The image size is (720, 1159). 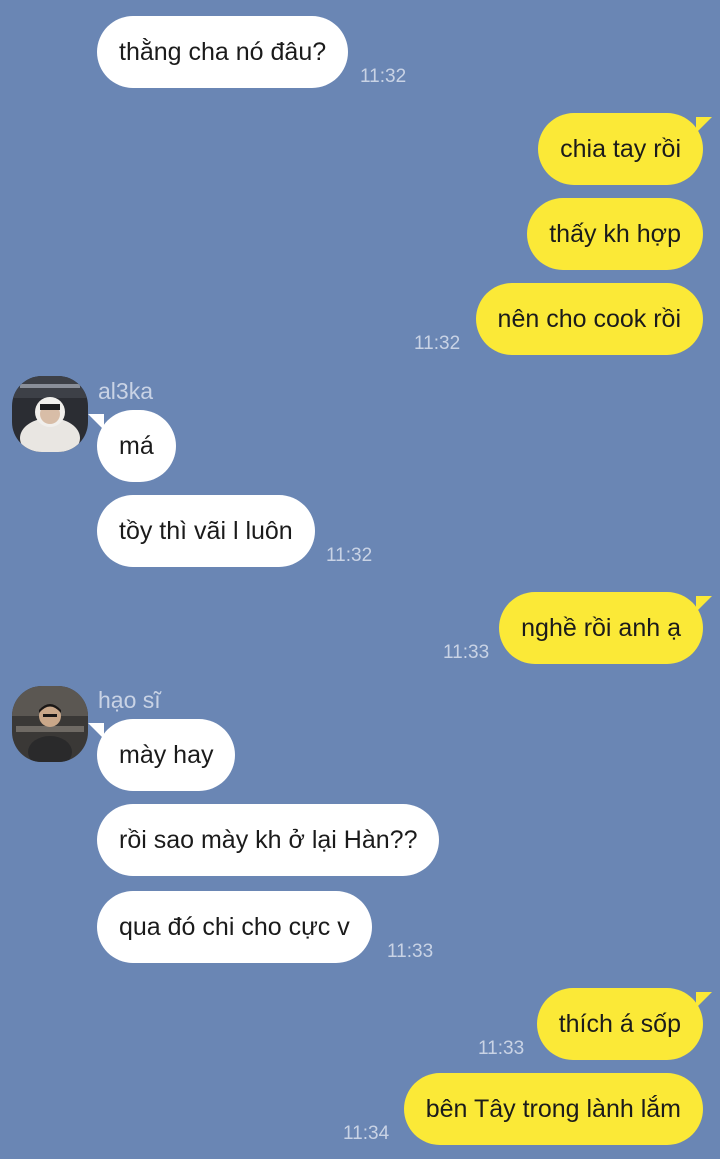 What do you see at coordinates (624, 1024) in the screenshot?
I see `outgoing-message-bubble: thích á sốp` at bounding box center [624, 1024].